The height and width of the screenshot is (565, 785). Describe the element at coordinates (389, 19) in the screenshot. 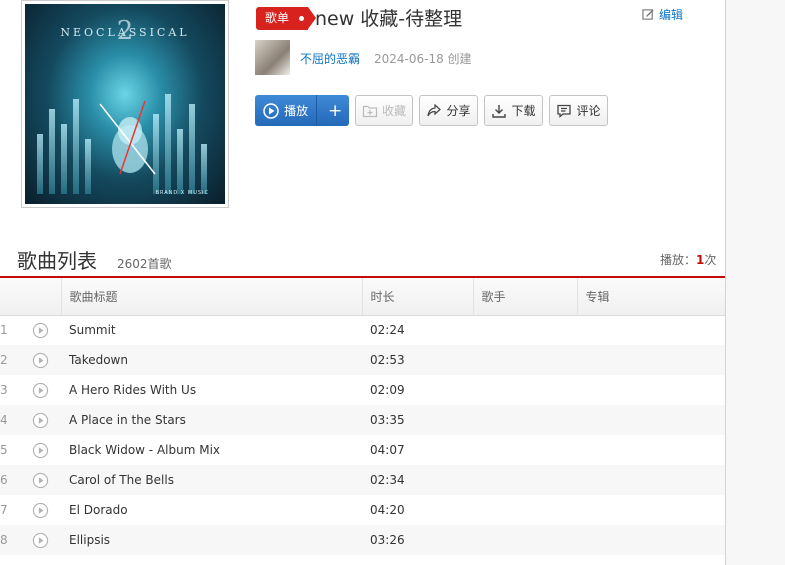

I see `playlist-title: new 收藏-待整理` at that location.